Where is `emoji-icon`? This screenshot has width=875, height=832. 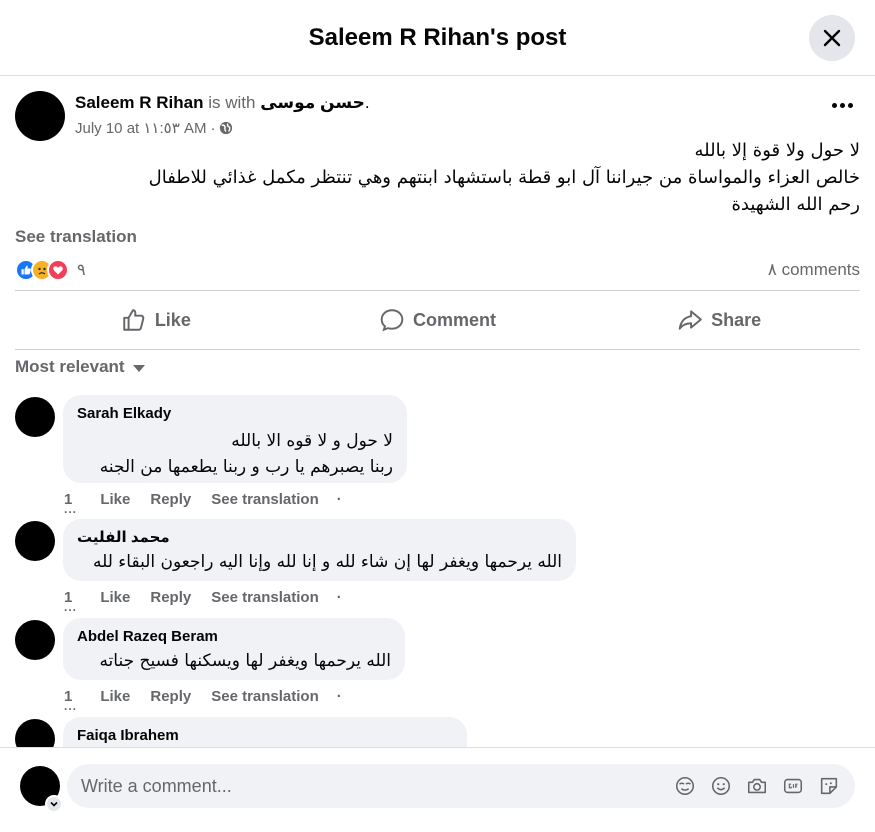 emoji-icon is located at coordinates (721, 786).